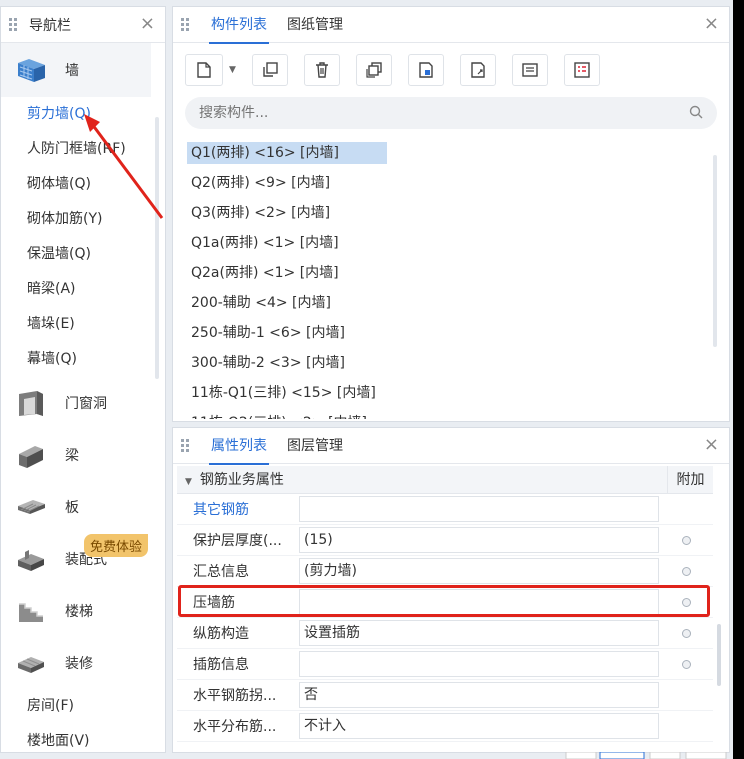 The height and width of the screenshot is (759, 744). I want to click on property-value: 设置插筋, so click(479, 633).